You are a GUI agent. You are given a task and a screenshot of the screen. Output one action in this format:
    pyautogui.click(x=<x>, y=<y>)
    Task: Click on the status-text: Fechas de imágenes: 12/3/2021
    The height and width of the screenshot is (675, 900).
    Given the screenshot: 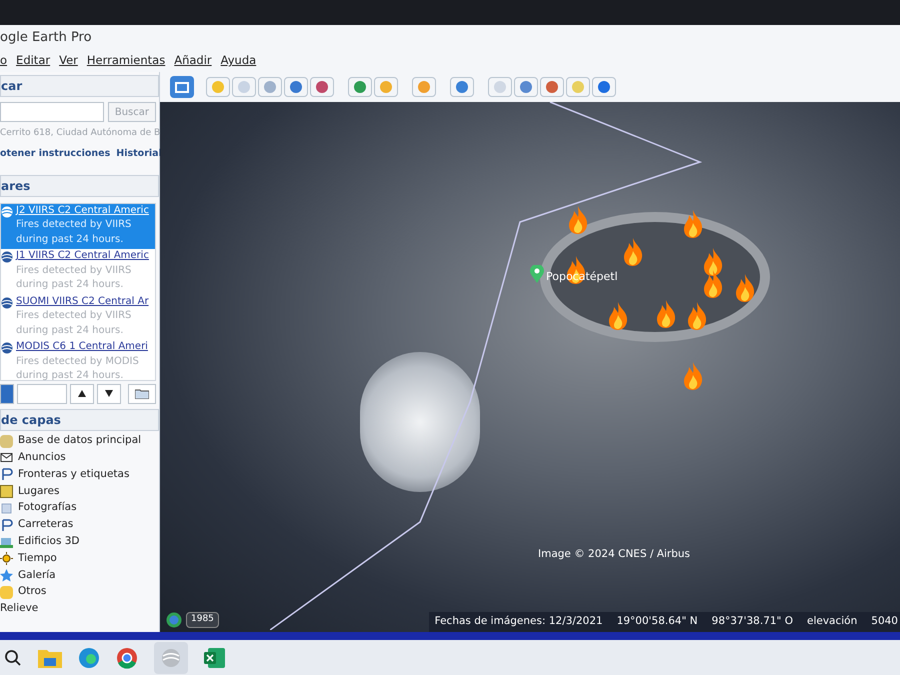 What is the action you would take?
    pyautogui.click(x=518, y=622)
    